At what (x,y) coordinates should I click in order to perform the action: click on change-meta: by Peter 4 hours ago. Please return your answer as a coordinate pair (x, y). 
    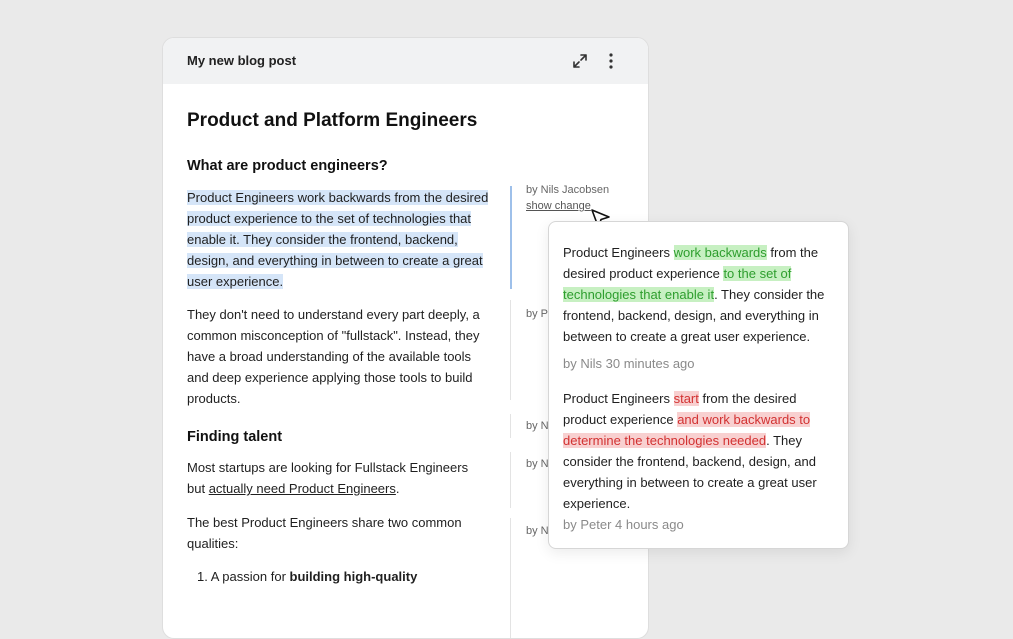
    Looking at the image, I should click on (623, 524).